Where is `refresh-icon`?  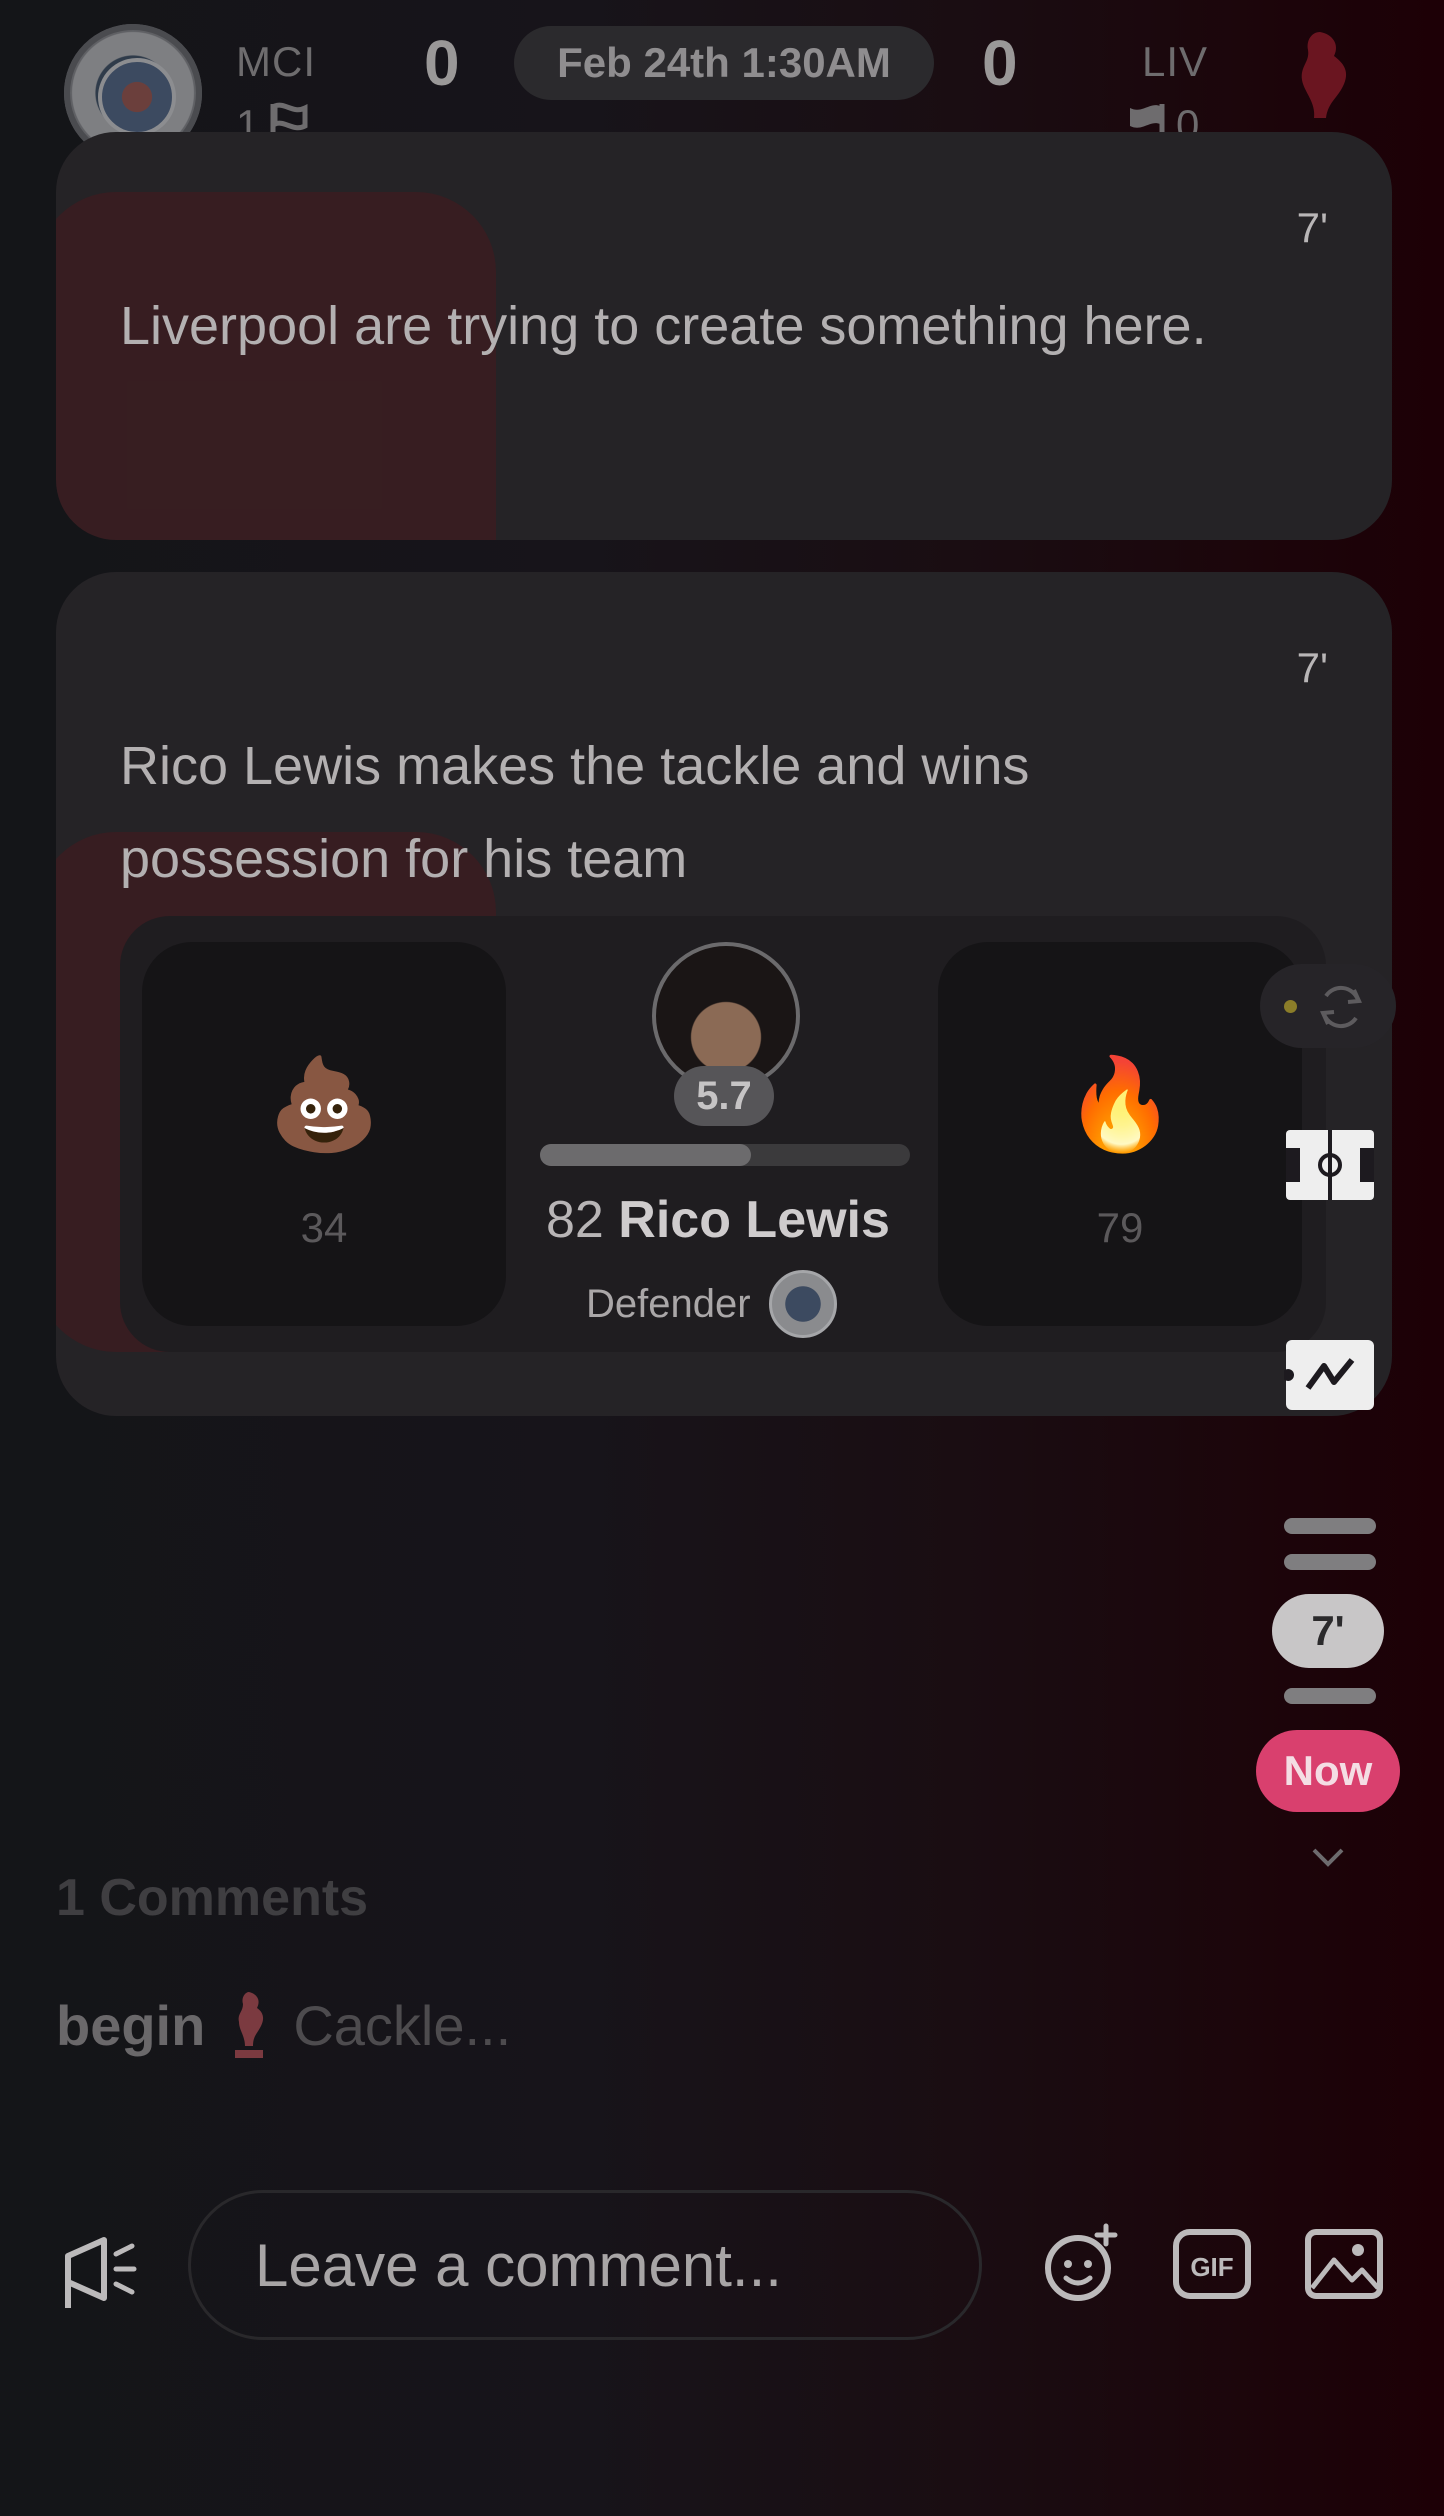
refresh-icon is located at coordinates (1341, 1007).